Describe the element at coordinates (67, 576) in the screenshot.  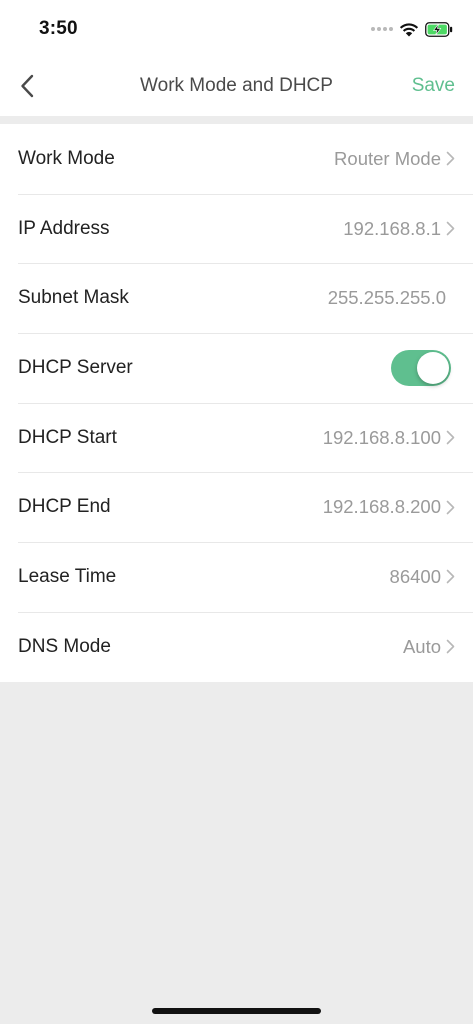
I see `row-label: Lease Time` at that location.